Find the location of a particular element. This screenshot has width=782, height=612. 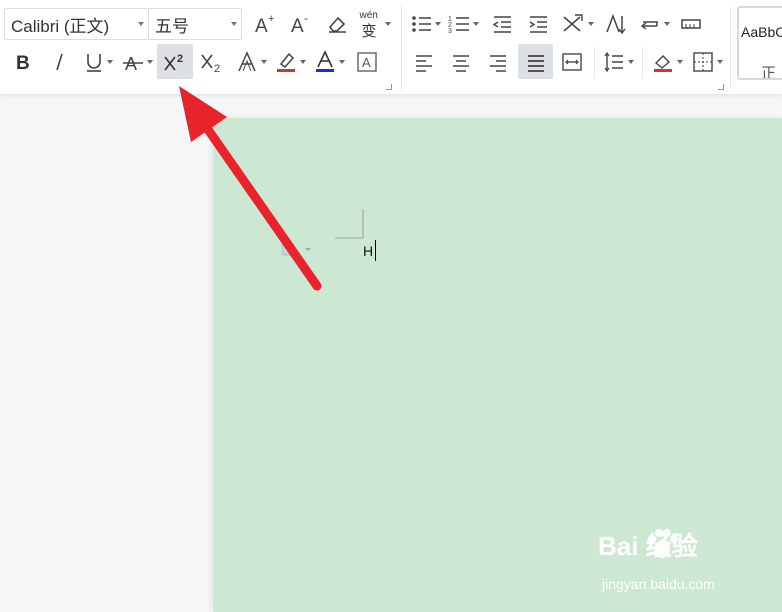

decrease-font-icon: A- is located at coordinates (299, 24).